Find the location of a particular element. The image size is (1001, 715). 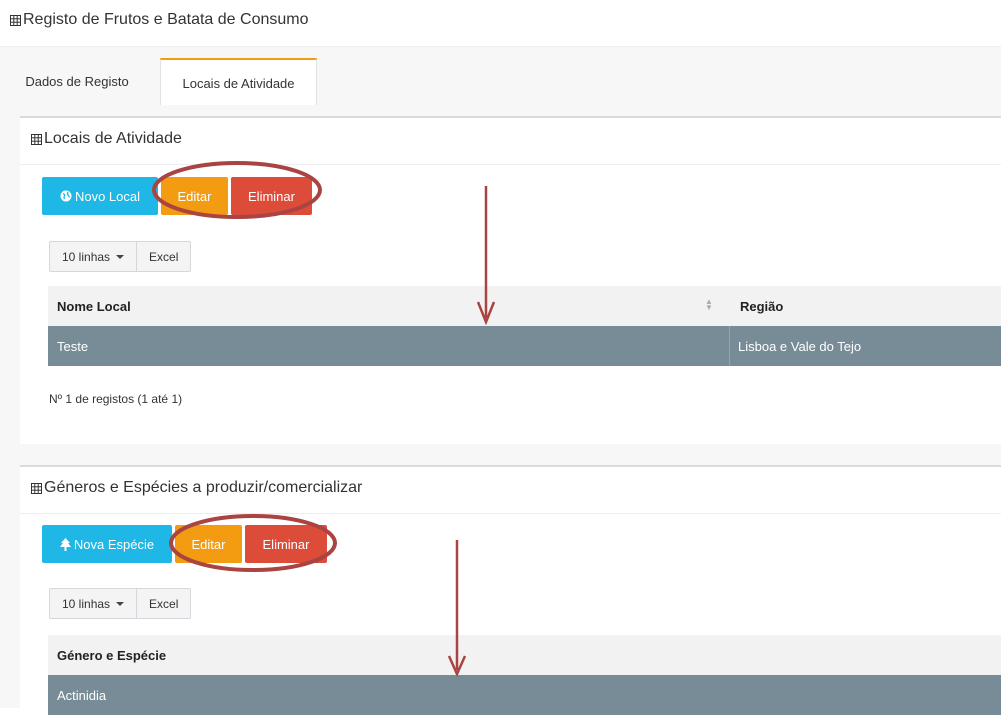

nova-especie-button: Nova Espécie is located at coordinates (107, 544).